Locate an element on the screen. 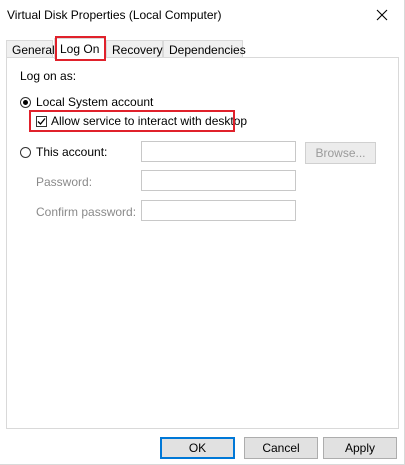 The width and height of the screenshot is (405, 465). confirm-password-label: Confirm password: is located at coordinates (86, 212).